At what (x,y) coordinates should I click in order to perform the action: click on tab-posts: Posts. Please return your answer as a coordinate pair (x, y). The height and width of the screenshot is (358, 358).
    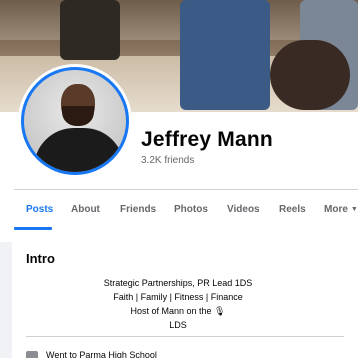
    Looking at the image, I should click on (39, 209).